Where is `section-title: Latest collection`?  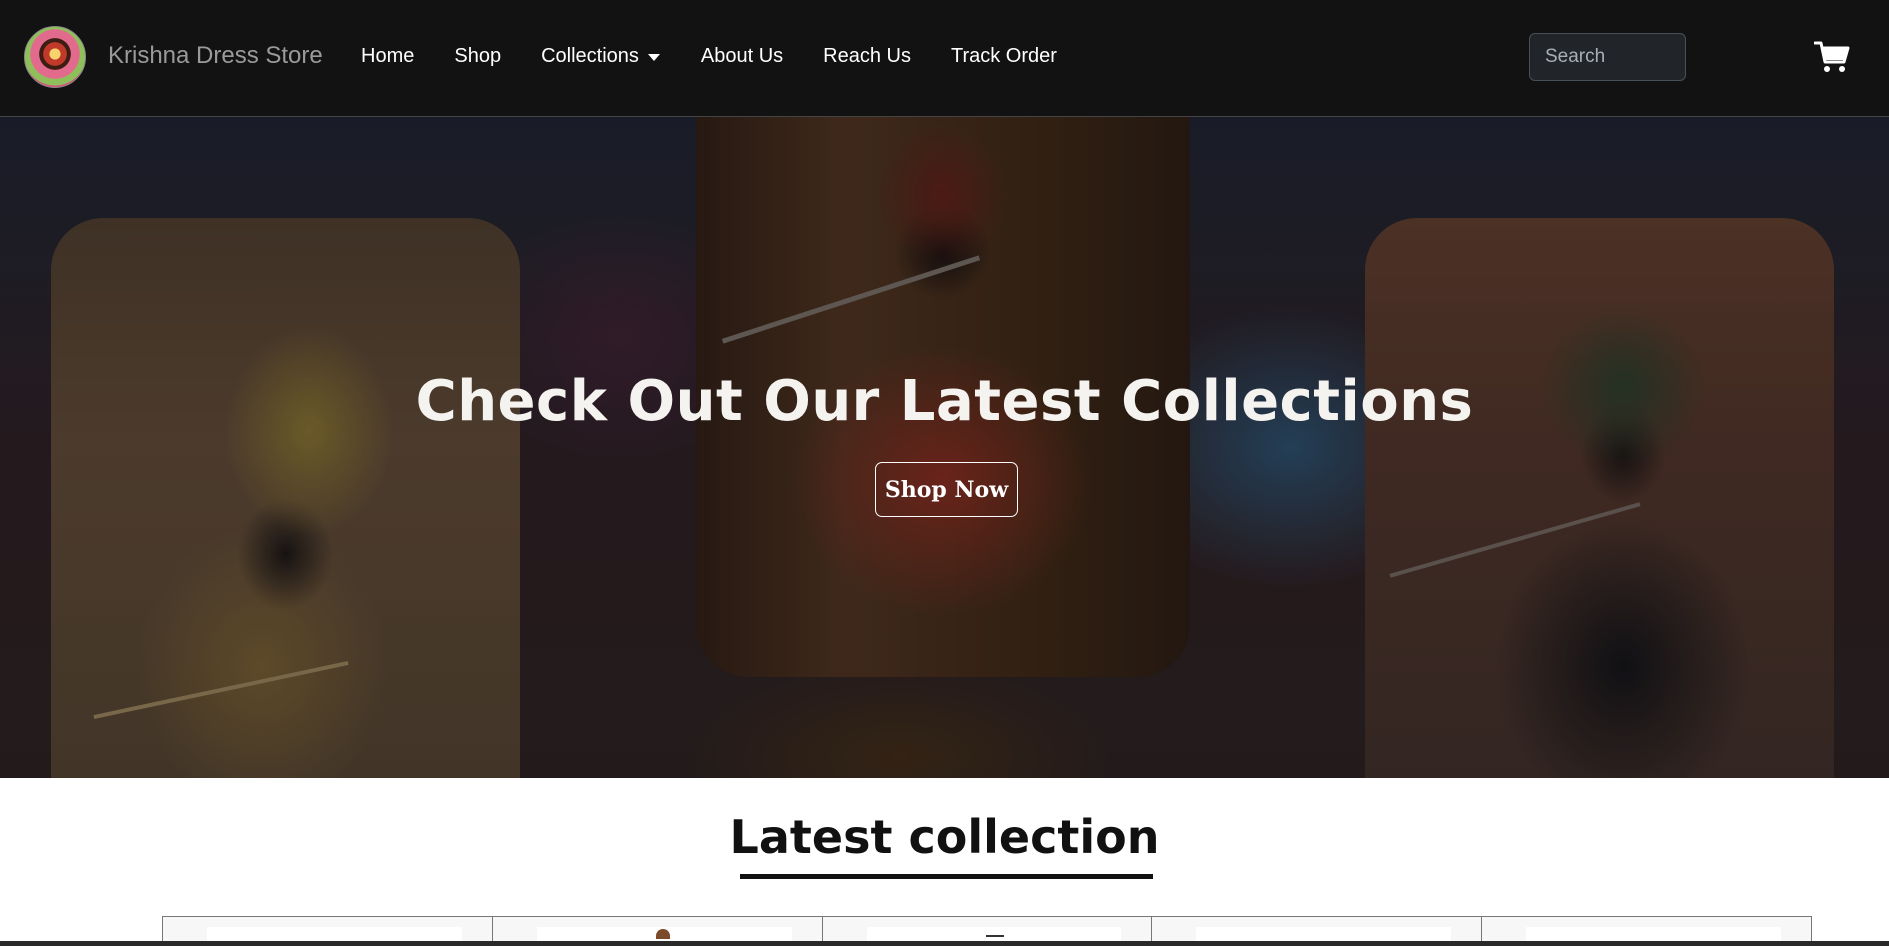
section-title: Latest collection is located at coordinates (944, 837).